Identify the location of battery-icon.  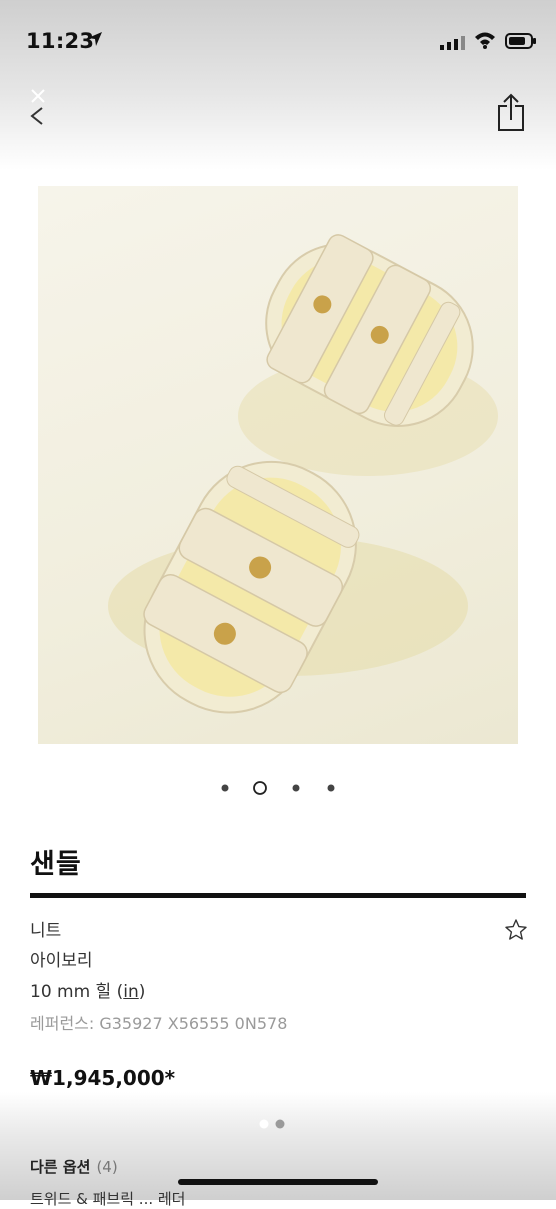
(520, 41).